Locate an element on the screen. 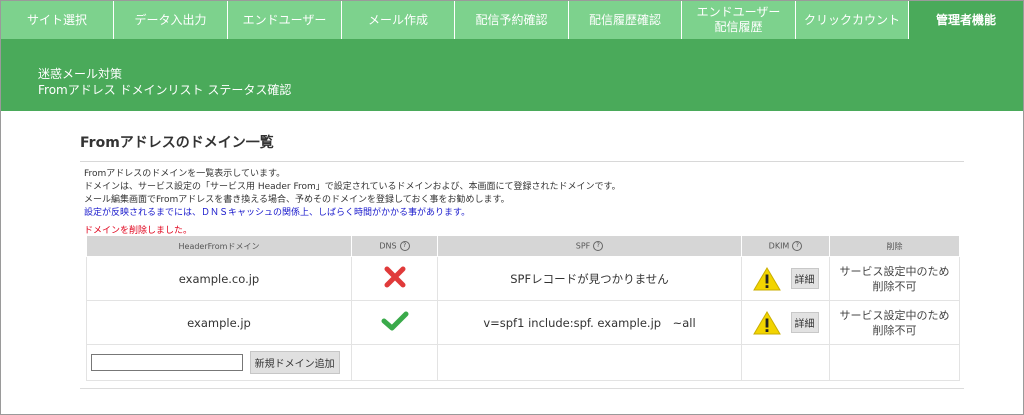 The image size is (1024, 415). col-header-dns-label: DNS is located at coordinates (388, 246).